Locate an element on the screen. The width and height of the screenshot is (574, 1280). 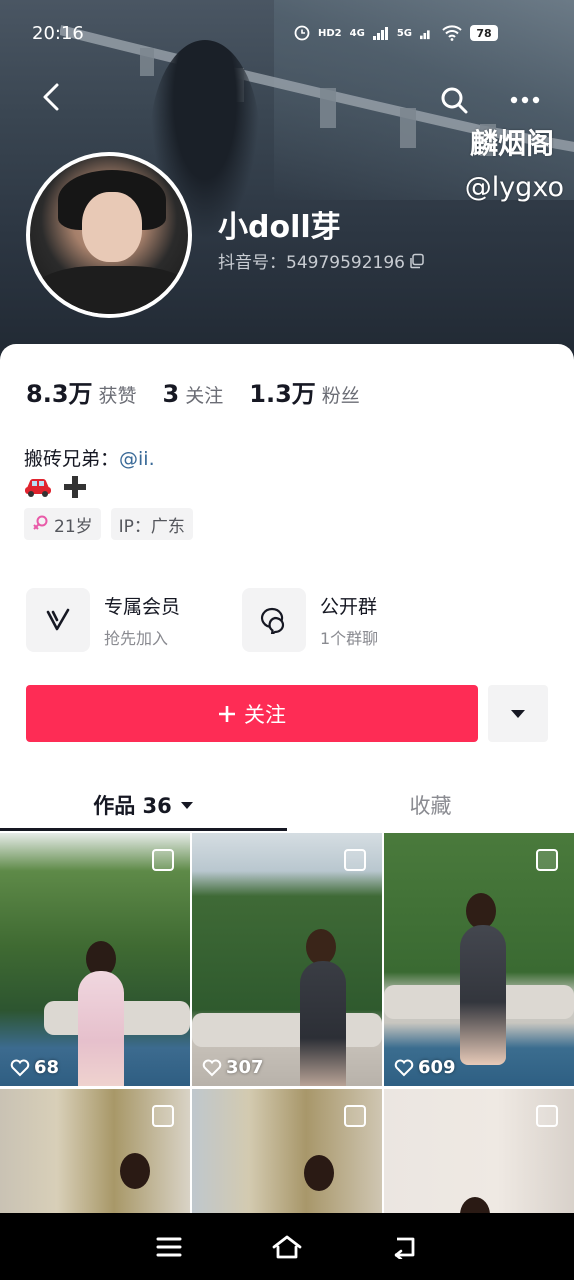
bio-text: 搬砖兄弟：@ii. is located at coordinates (89, 457).